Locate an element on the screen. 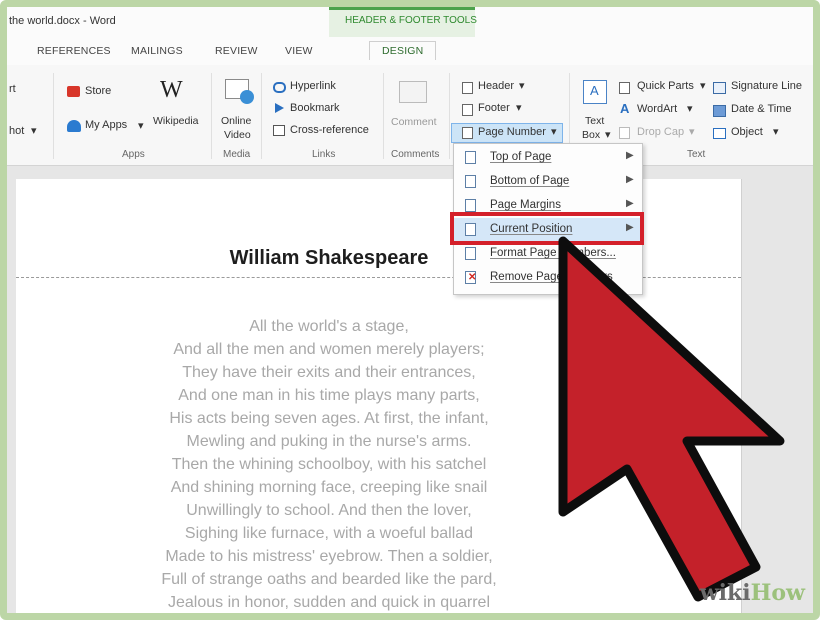 The image size is (820, 620). wordart-icon: A is located at coordinates (625, 108).